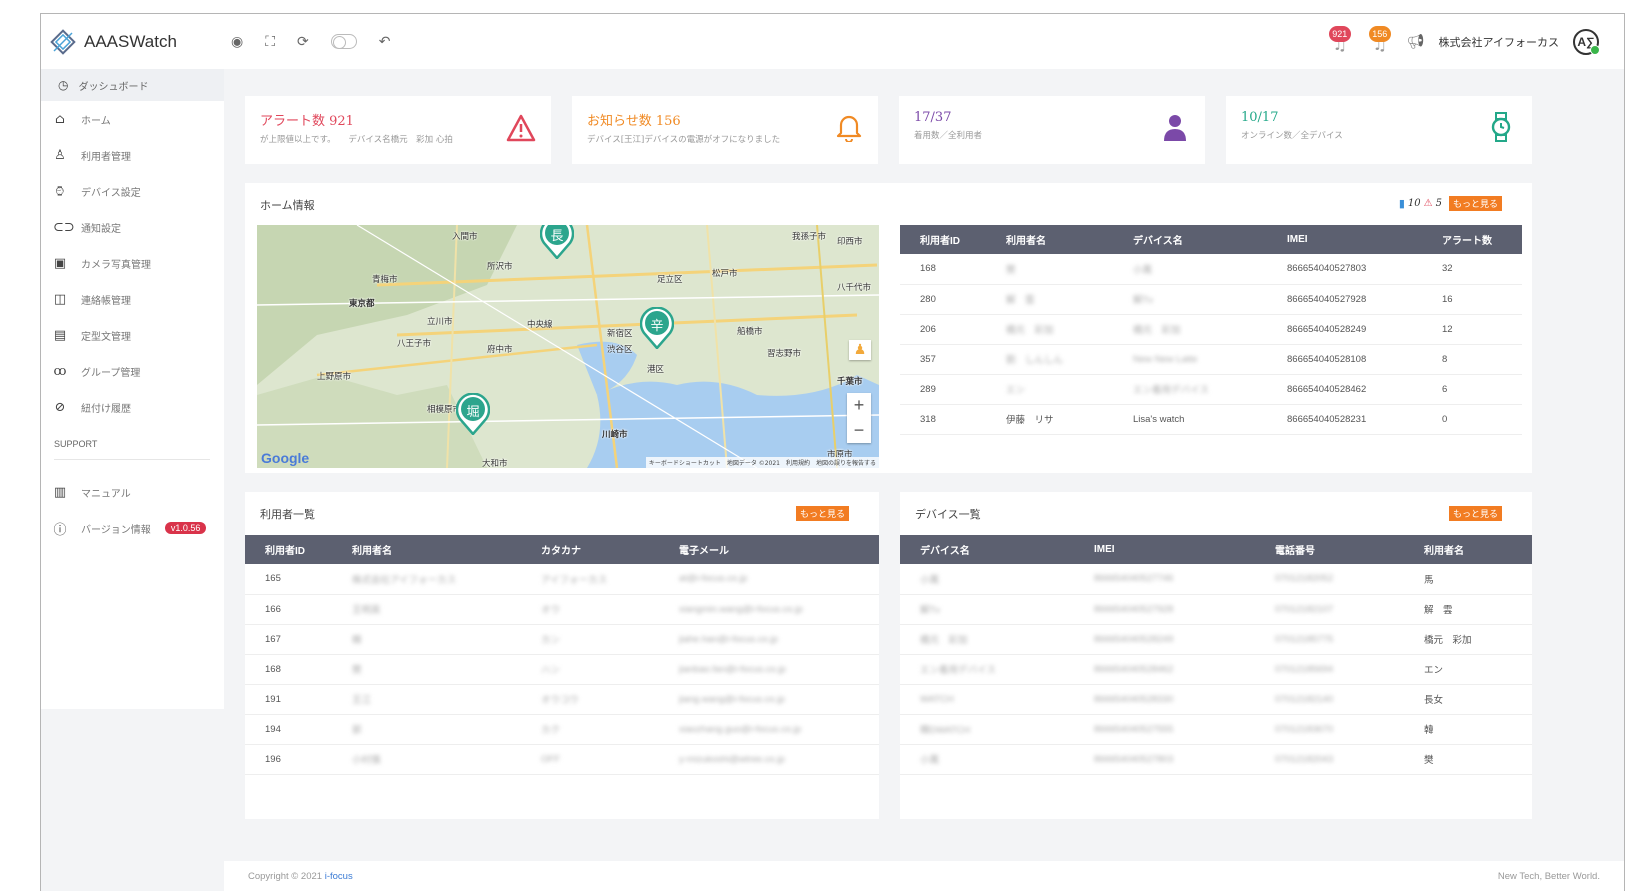  I want to click on table-cell: 165, so click(288, 579).